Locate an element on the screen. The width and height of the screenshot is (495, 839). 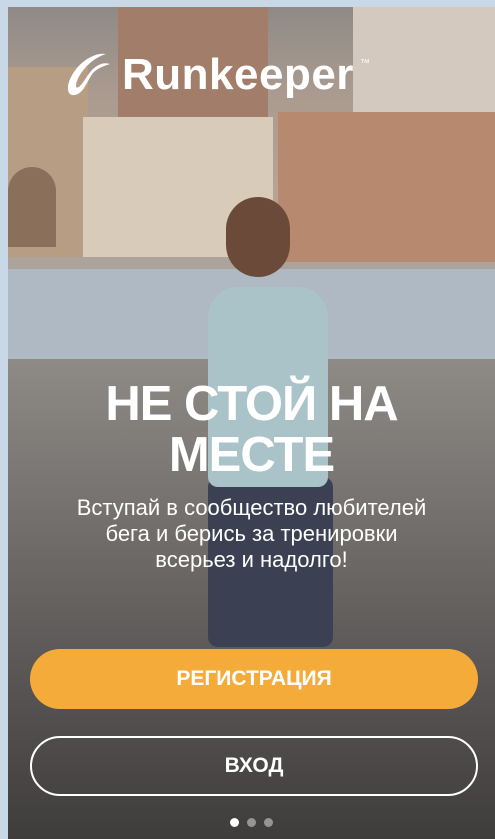
brand-logo: Runkeeper ™ is located at coordinates (215, 75).